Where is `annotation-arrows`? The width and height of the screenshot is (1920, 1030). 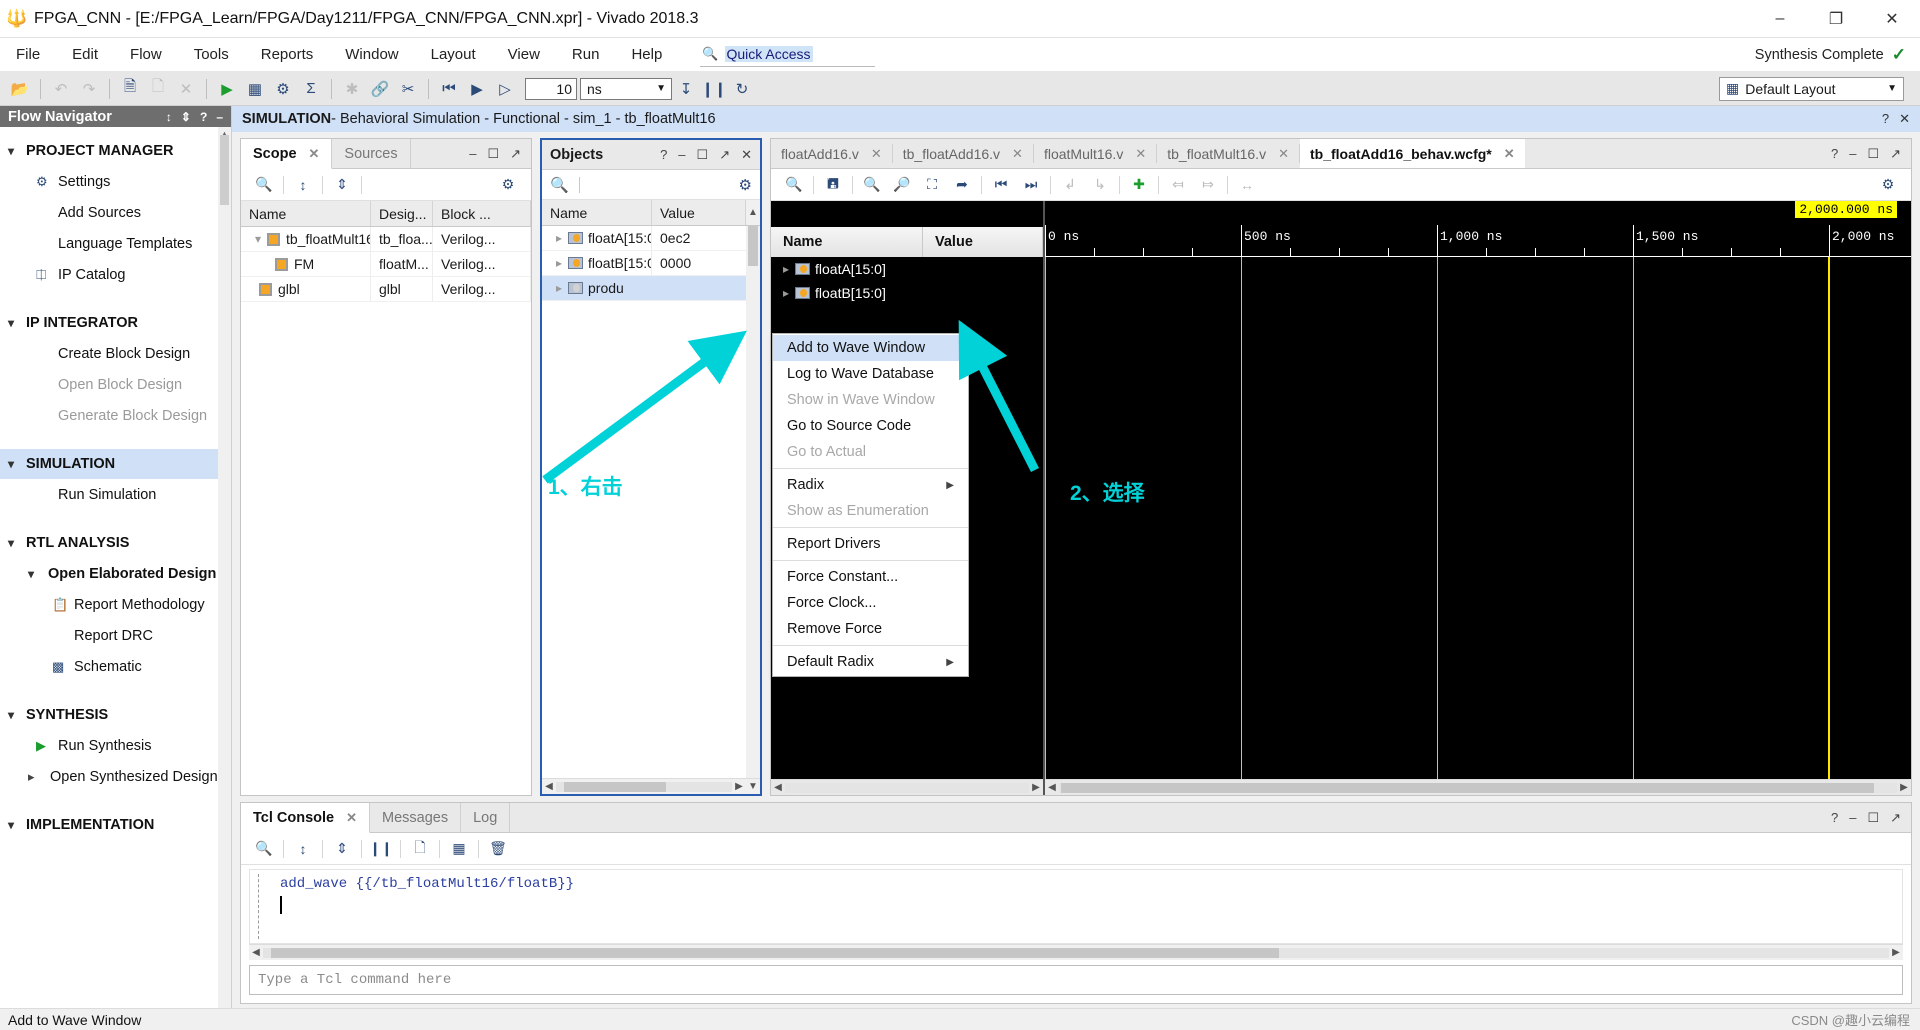
annotation-arrows is located at coordinates (791, 401).